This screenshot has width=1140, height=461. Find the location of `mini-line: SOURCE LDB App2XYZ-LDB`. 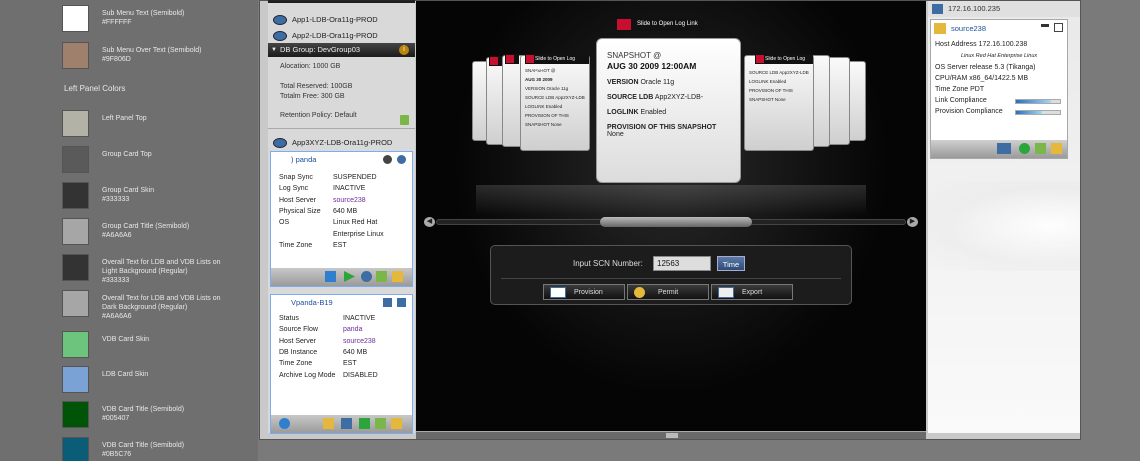

mini-line: SOURCE LDB App2XYZ-LDB is located at coordinates (555, 97).